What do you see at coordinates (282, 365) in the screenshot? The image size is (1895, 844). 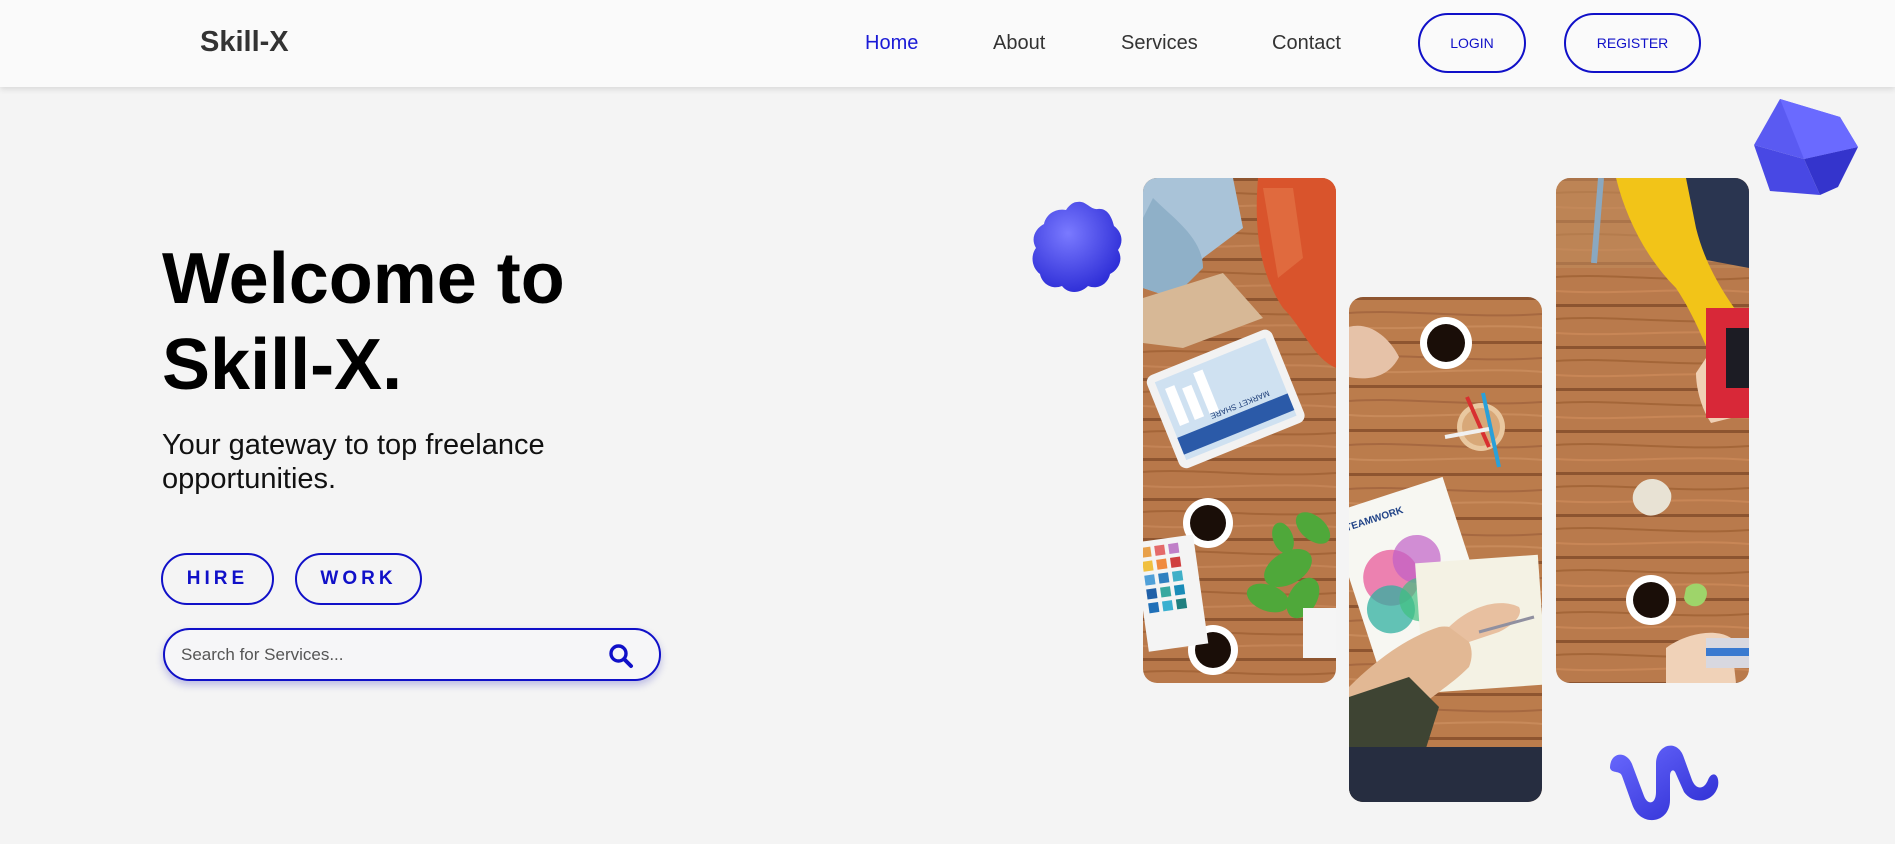 I see `hero-title-line-2: Skill-X.` at bounding box center [282, 365].